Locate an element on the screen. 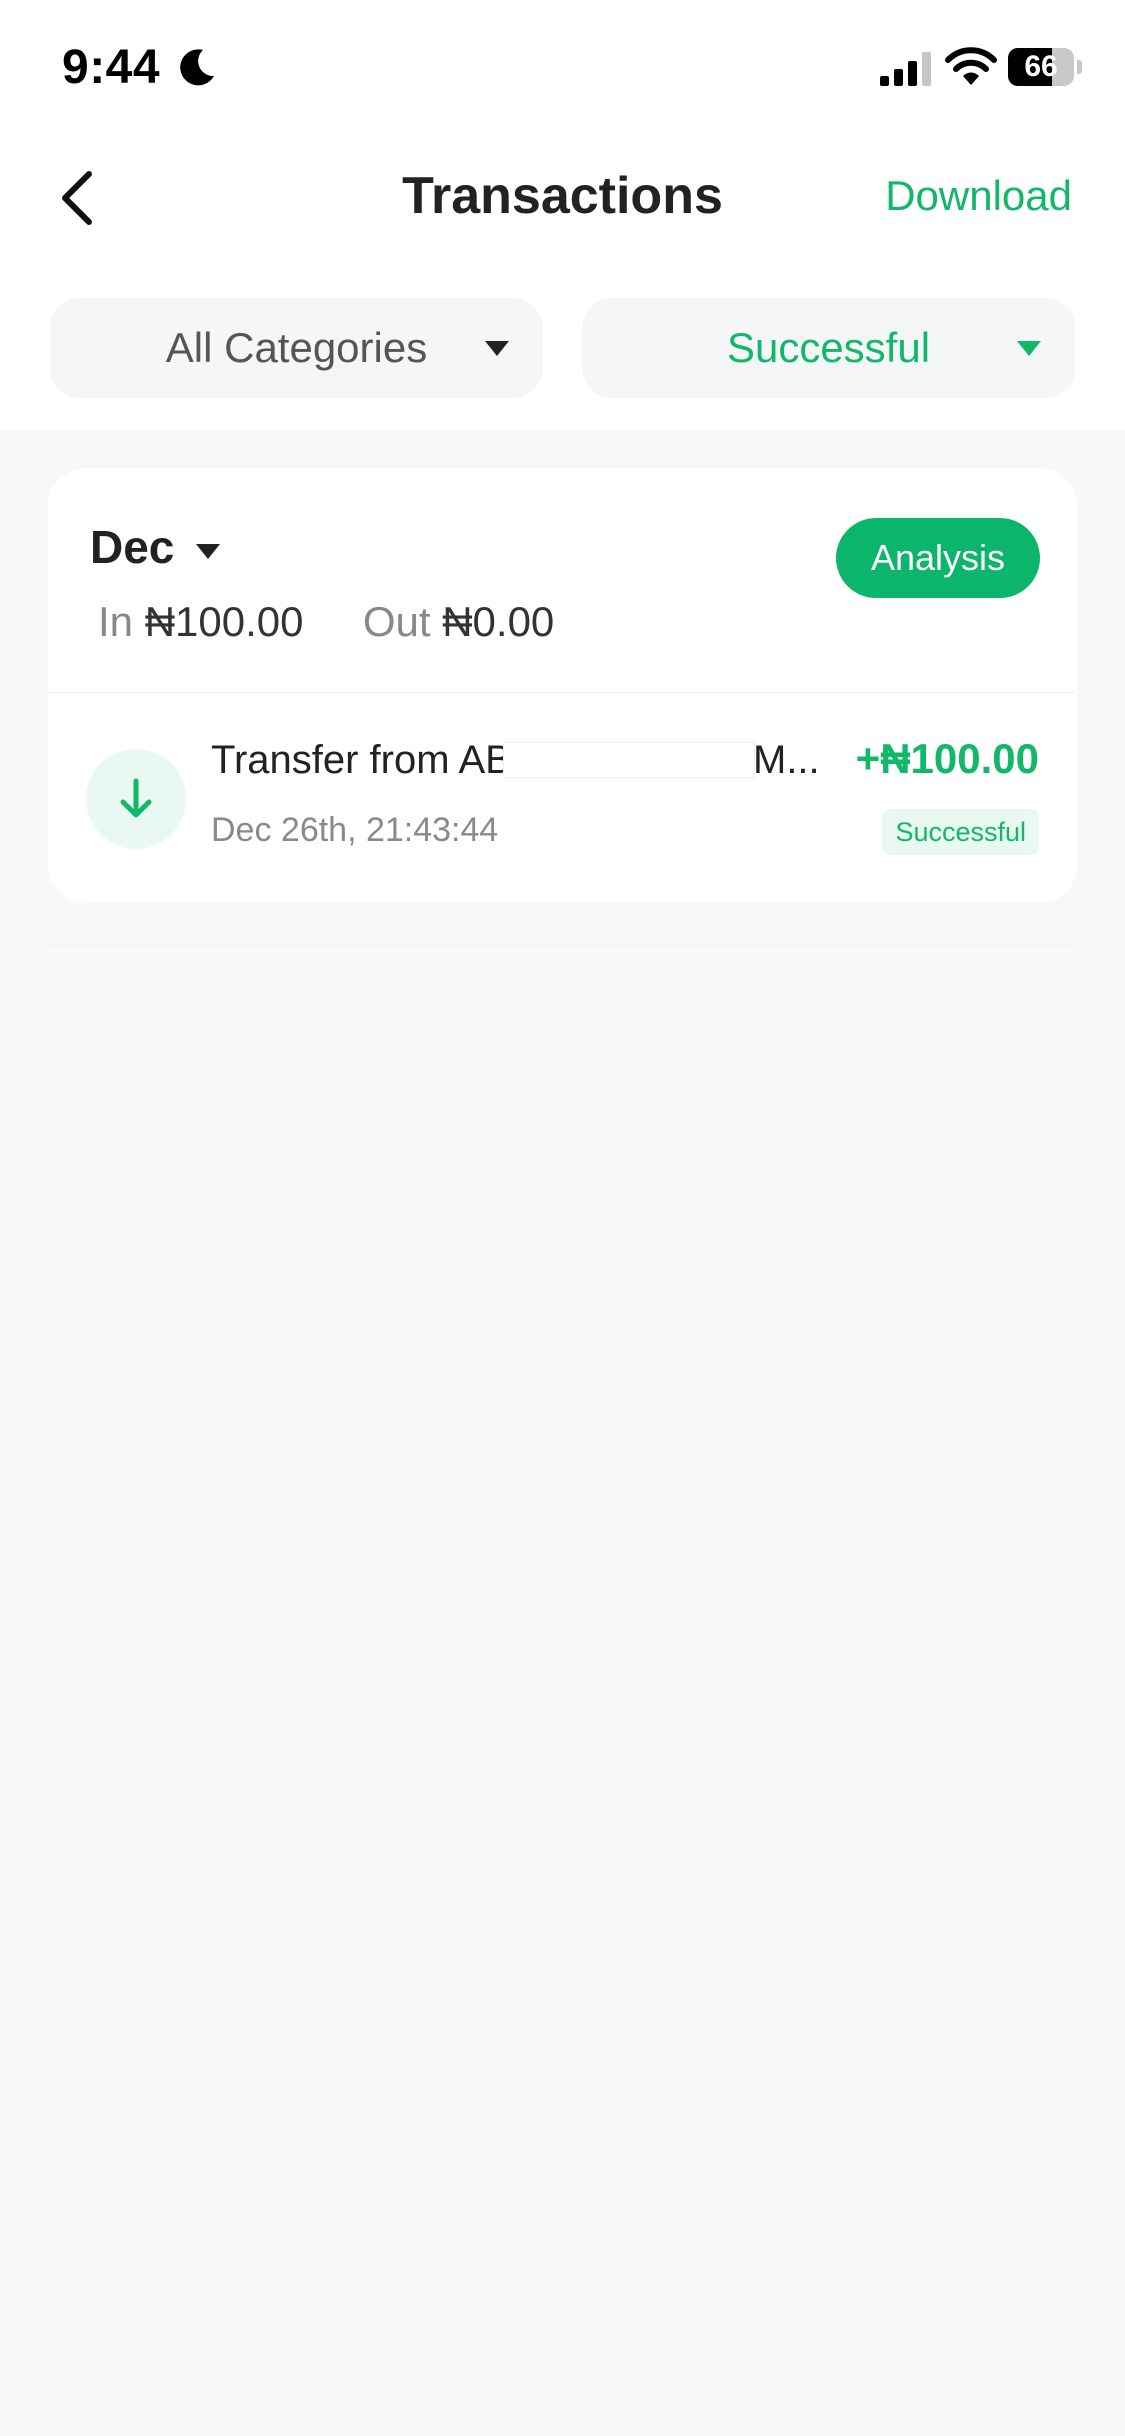 The image size is (1125, 2436). moon-icon is located at coordinates (197, 67).